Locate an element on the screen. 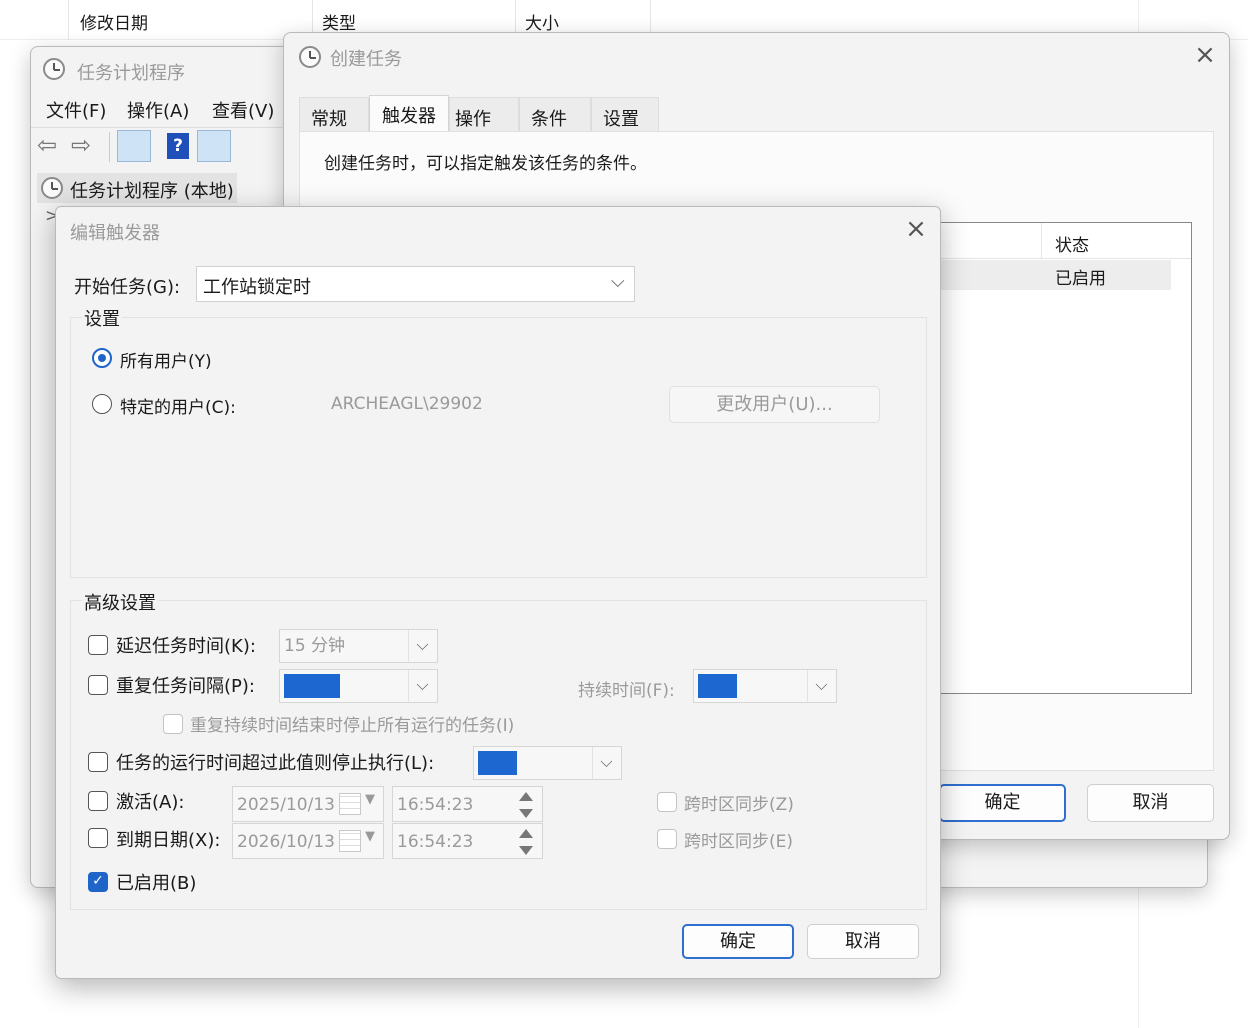 The image size is (1248, 1028). begin-task-select: 工作站锁定时 ⌵ is located at coordinates (415, 284).